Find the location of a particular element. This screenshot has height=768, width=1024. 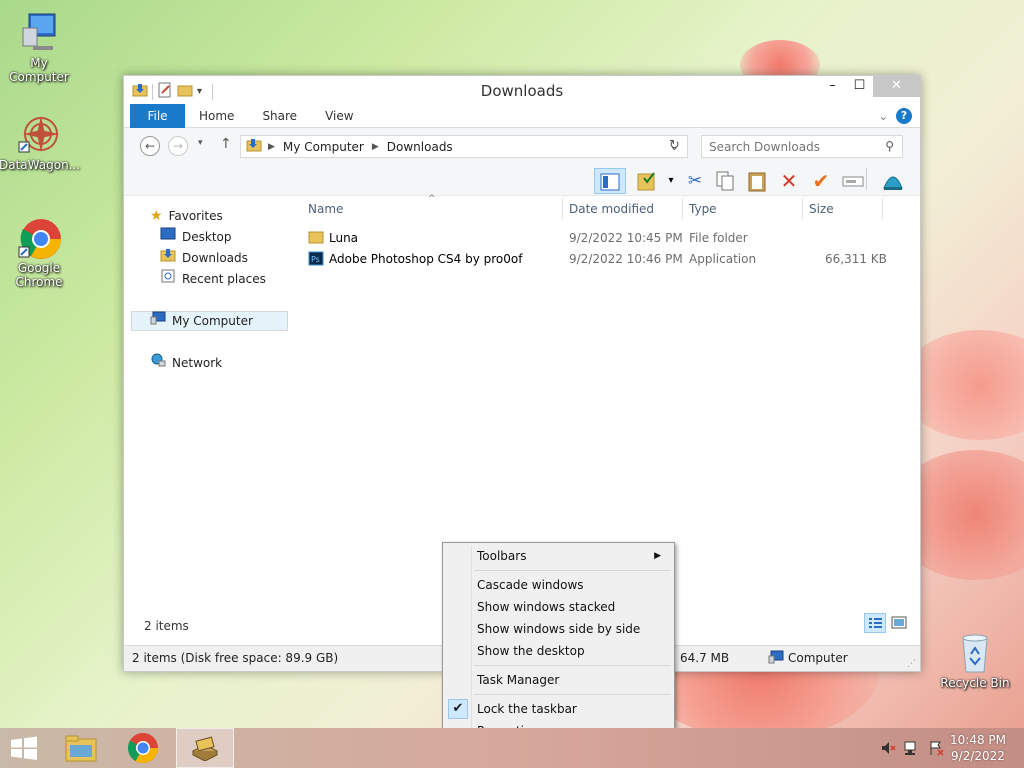

windows-logo-icon is located at coordinates (24, 748).